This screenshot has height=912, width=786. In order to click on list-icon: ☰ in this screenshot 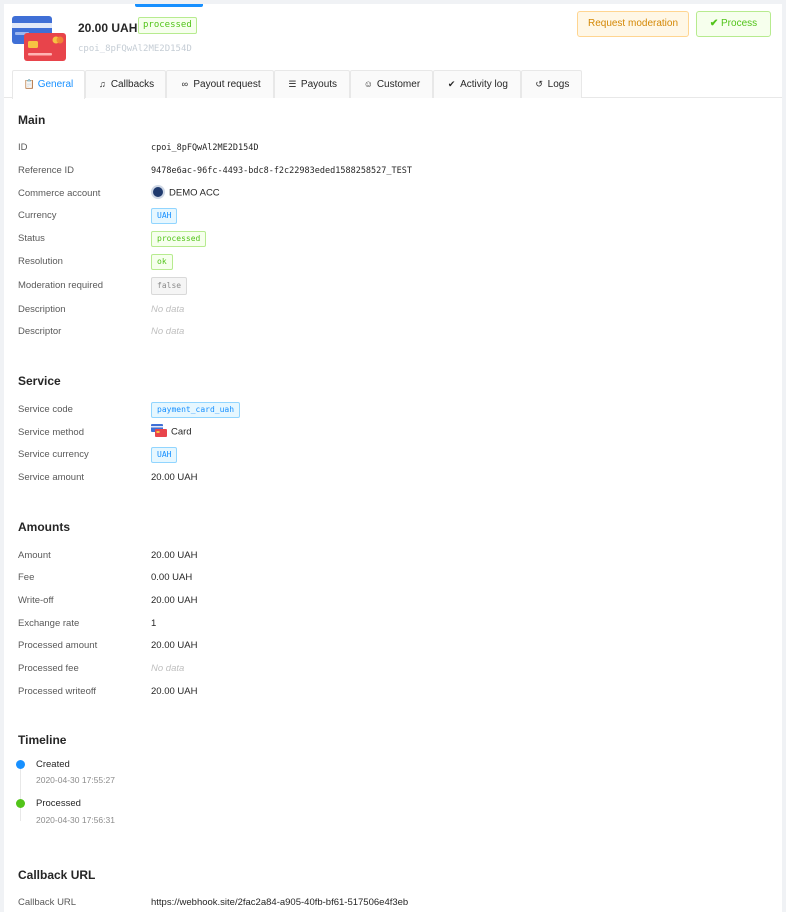, I will do `click(292, 84)`.